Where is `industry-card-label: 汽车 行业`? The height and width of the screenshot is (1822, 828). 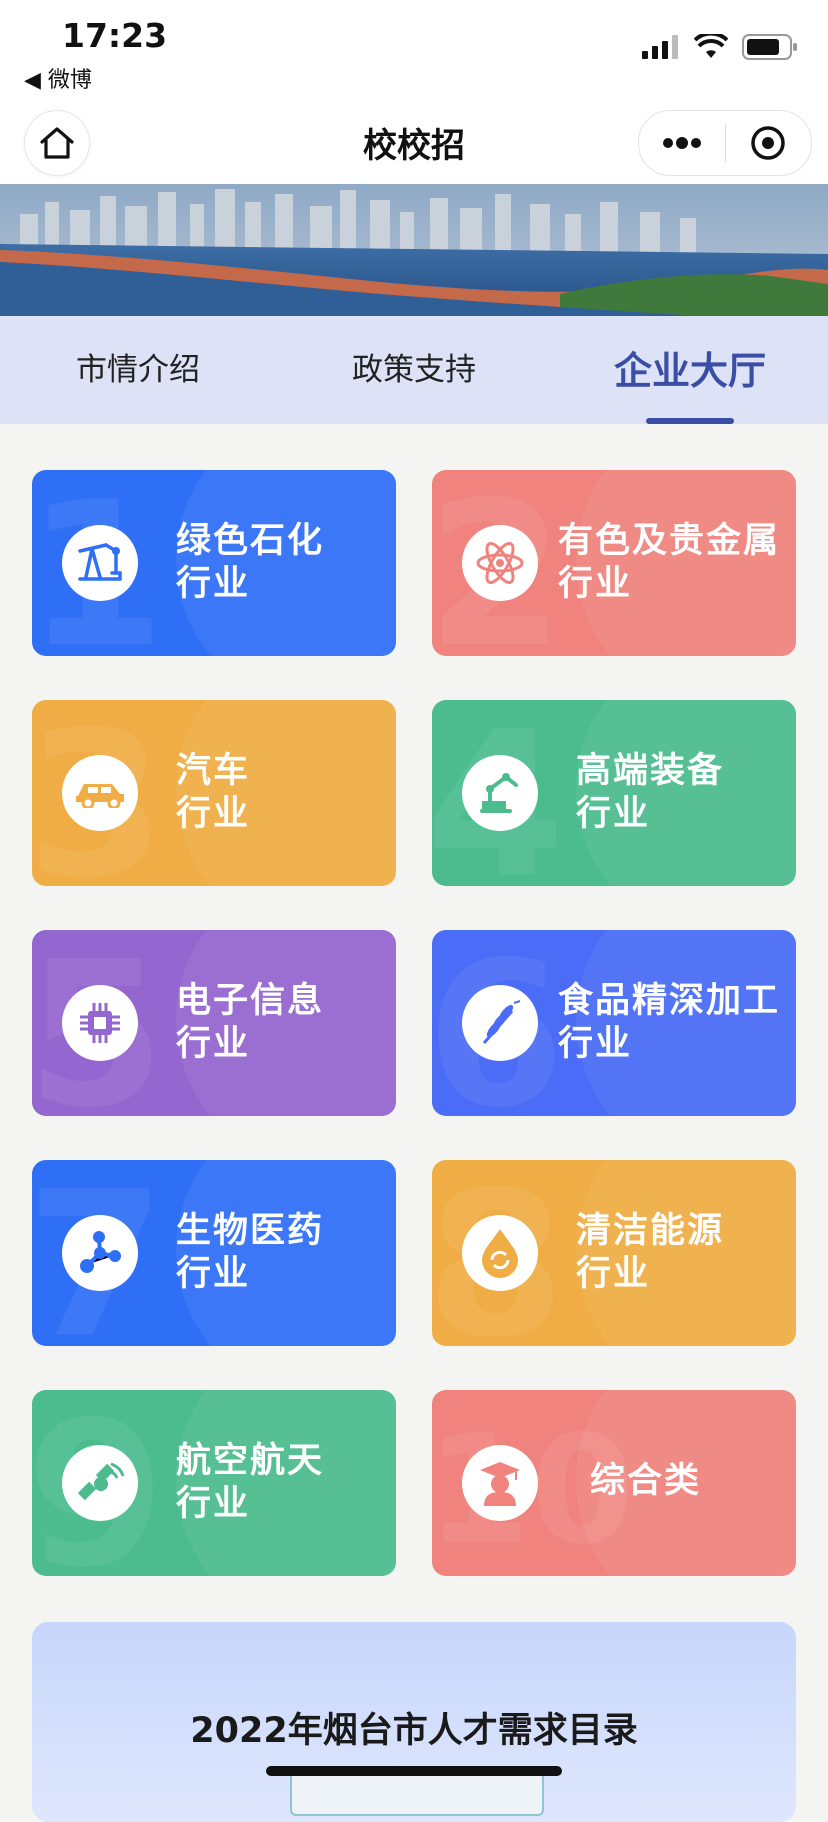
industry-card-label: 汽车 行业 is located at coordinates (213, 792).